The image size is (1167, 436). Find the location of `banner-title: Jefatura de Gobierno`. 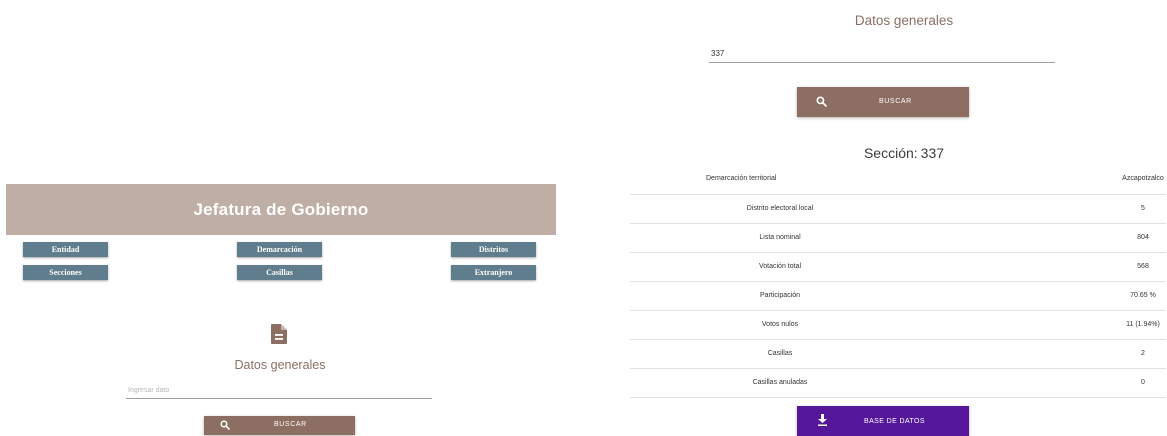

banner-title: Jefatura de Gobierno is located at coordinates (281, 209).